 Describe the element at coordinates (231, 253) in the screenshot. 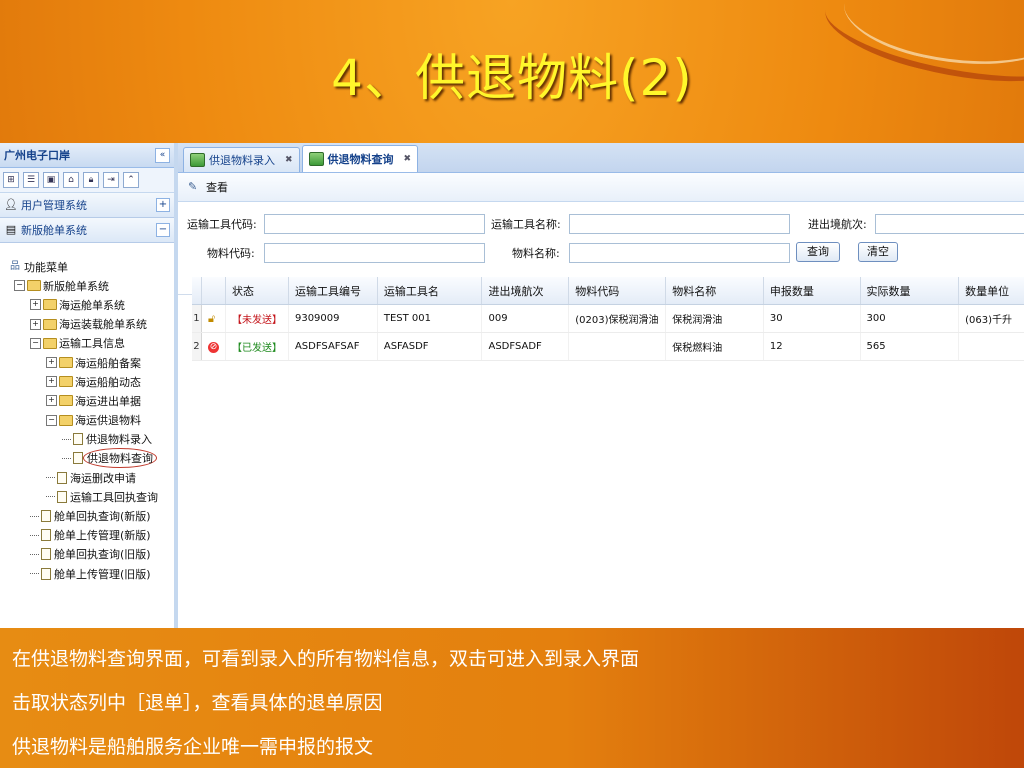

I see `material-code-label: 物料代码:` at that location.